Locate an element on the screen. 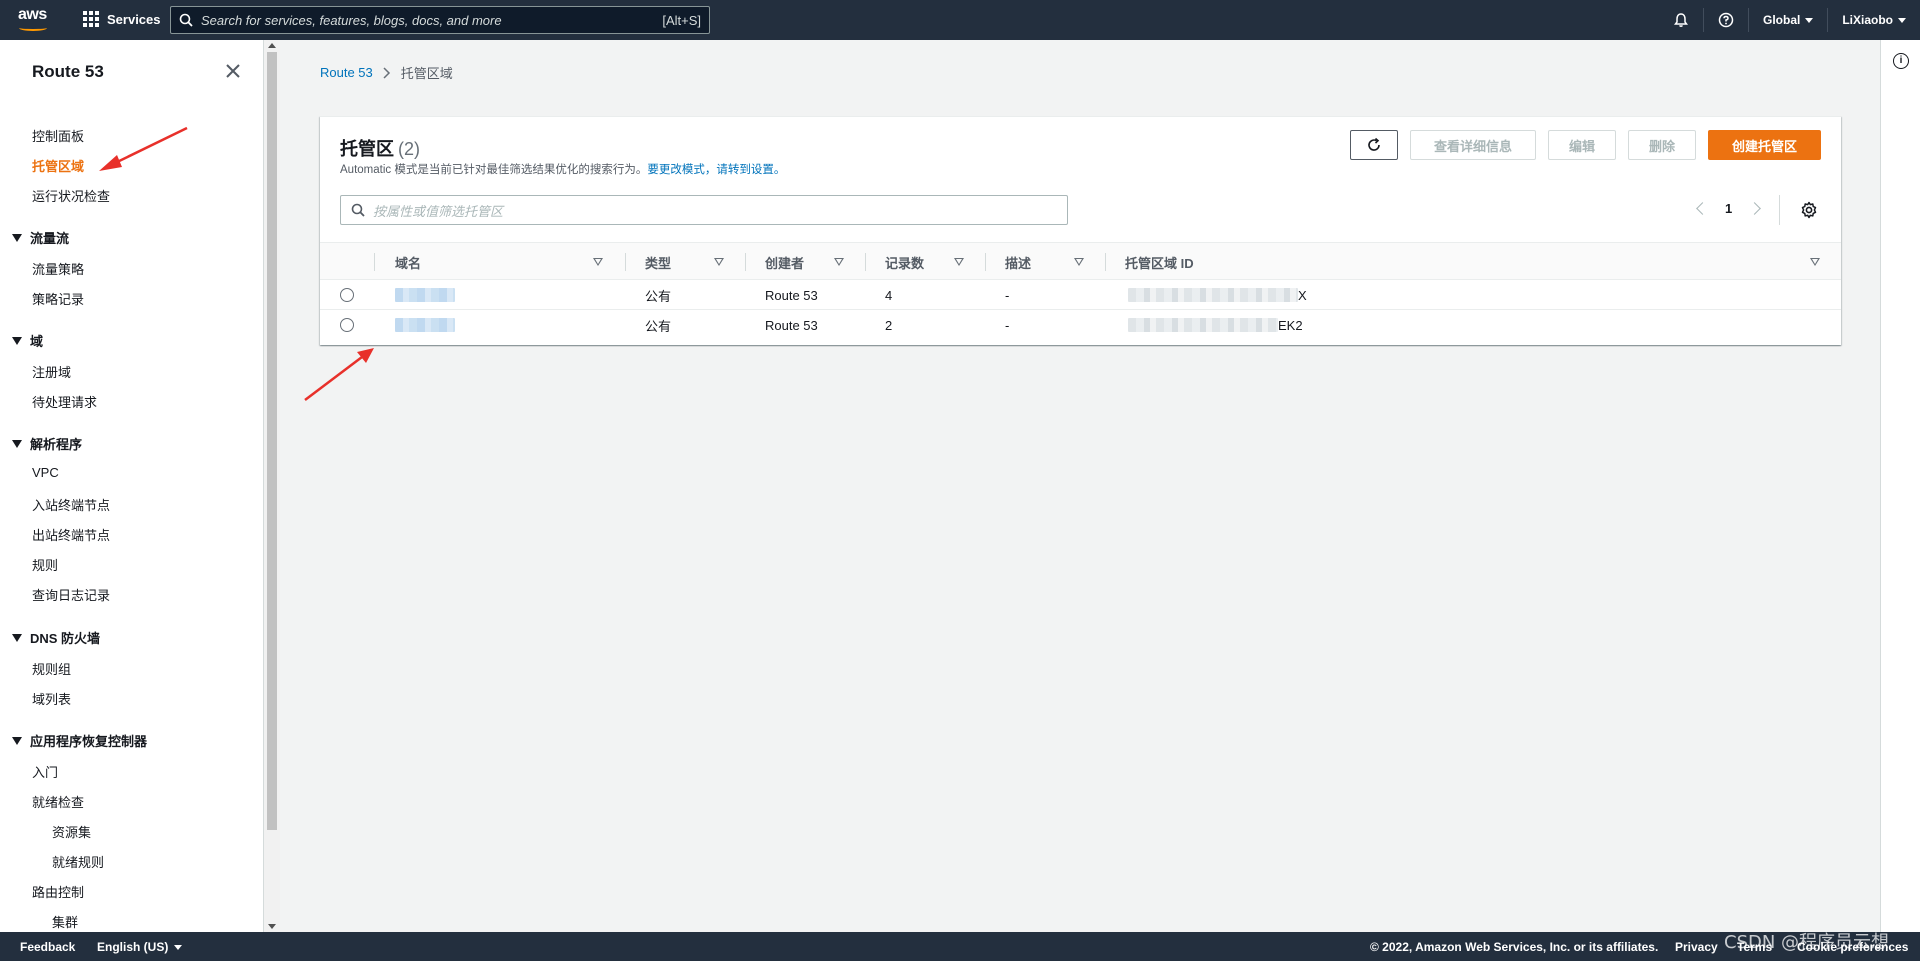  sidebar-section-traffic-flow: 流量流 is located at coordinates (40, 237).